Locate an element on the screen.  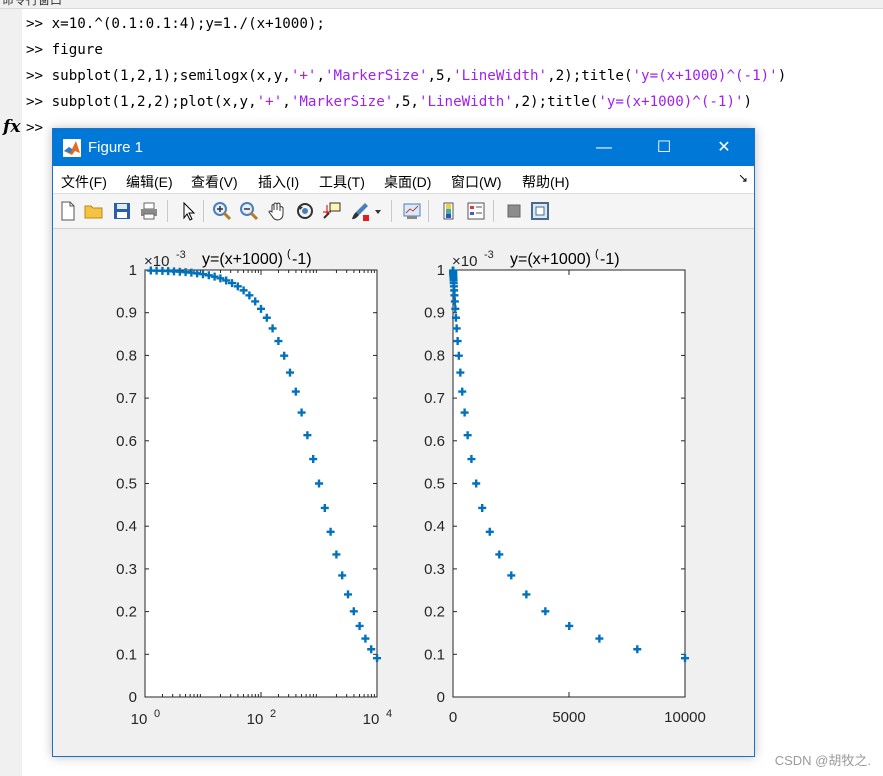
new-figure-icon is located at coordinates (68, 211).